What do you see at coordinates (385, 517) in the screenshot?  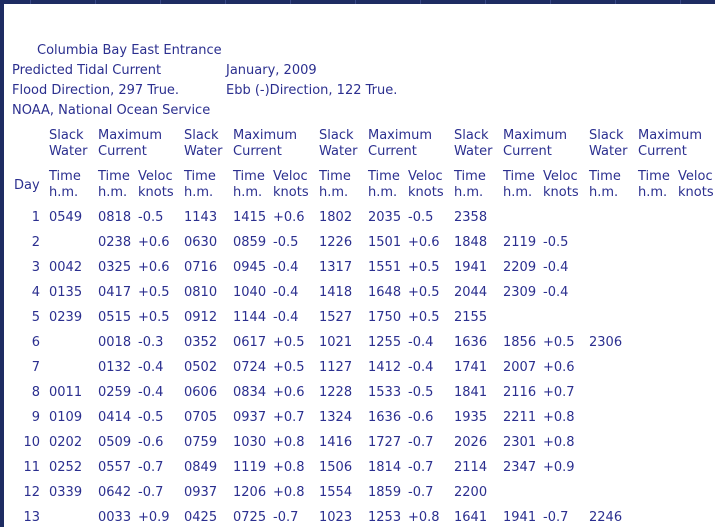 I see `max-time-cell: 1253` at bounding box center [385, 517].